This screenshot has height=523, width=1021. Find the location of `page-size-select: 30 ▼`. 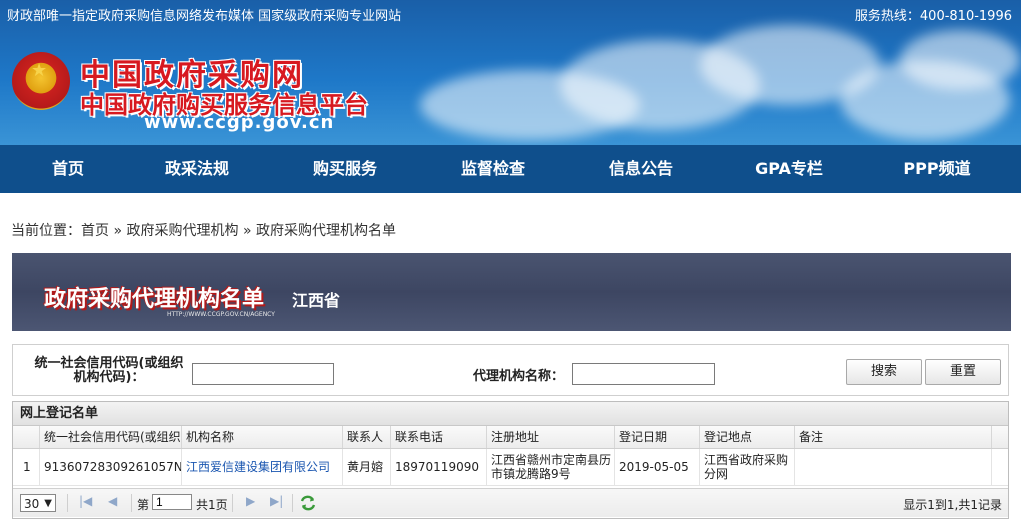

page-size-select: 30 ▼ is located at coordinates (38, 503).